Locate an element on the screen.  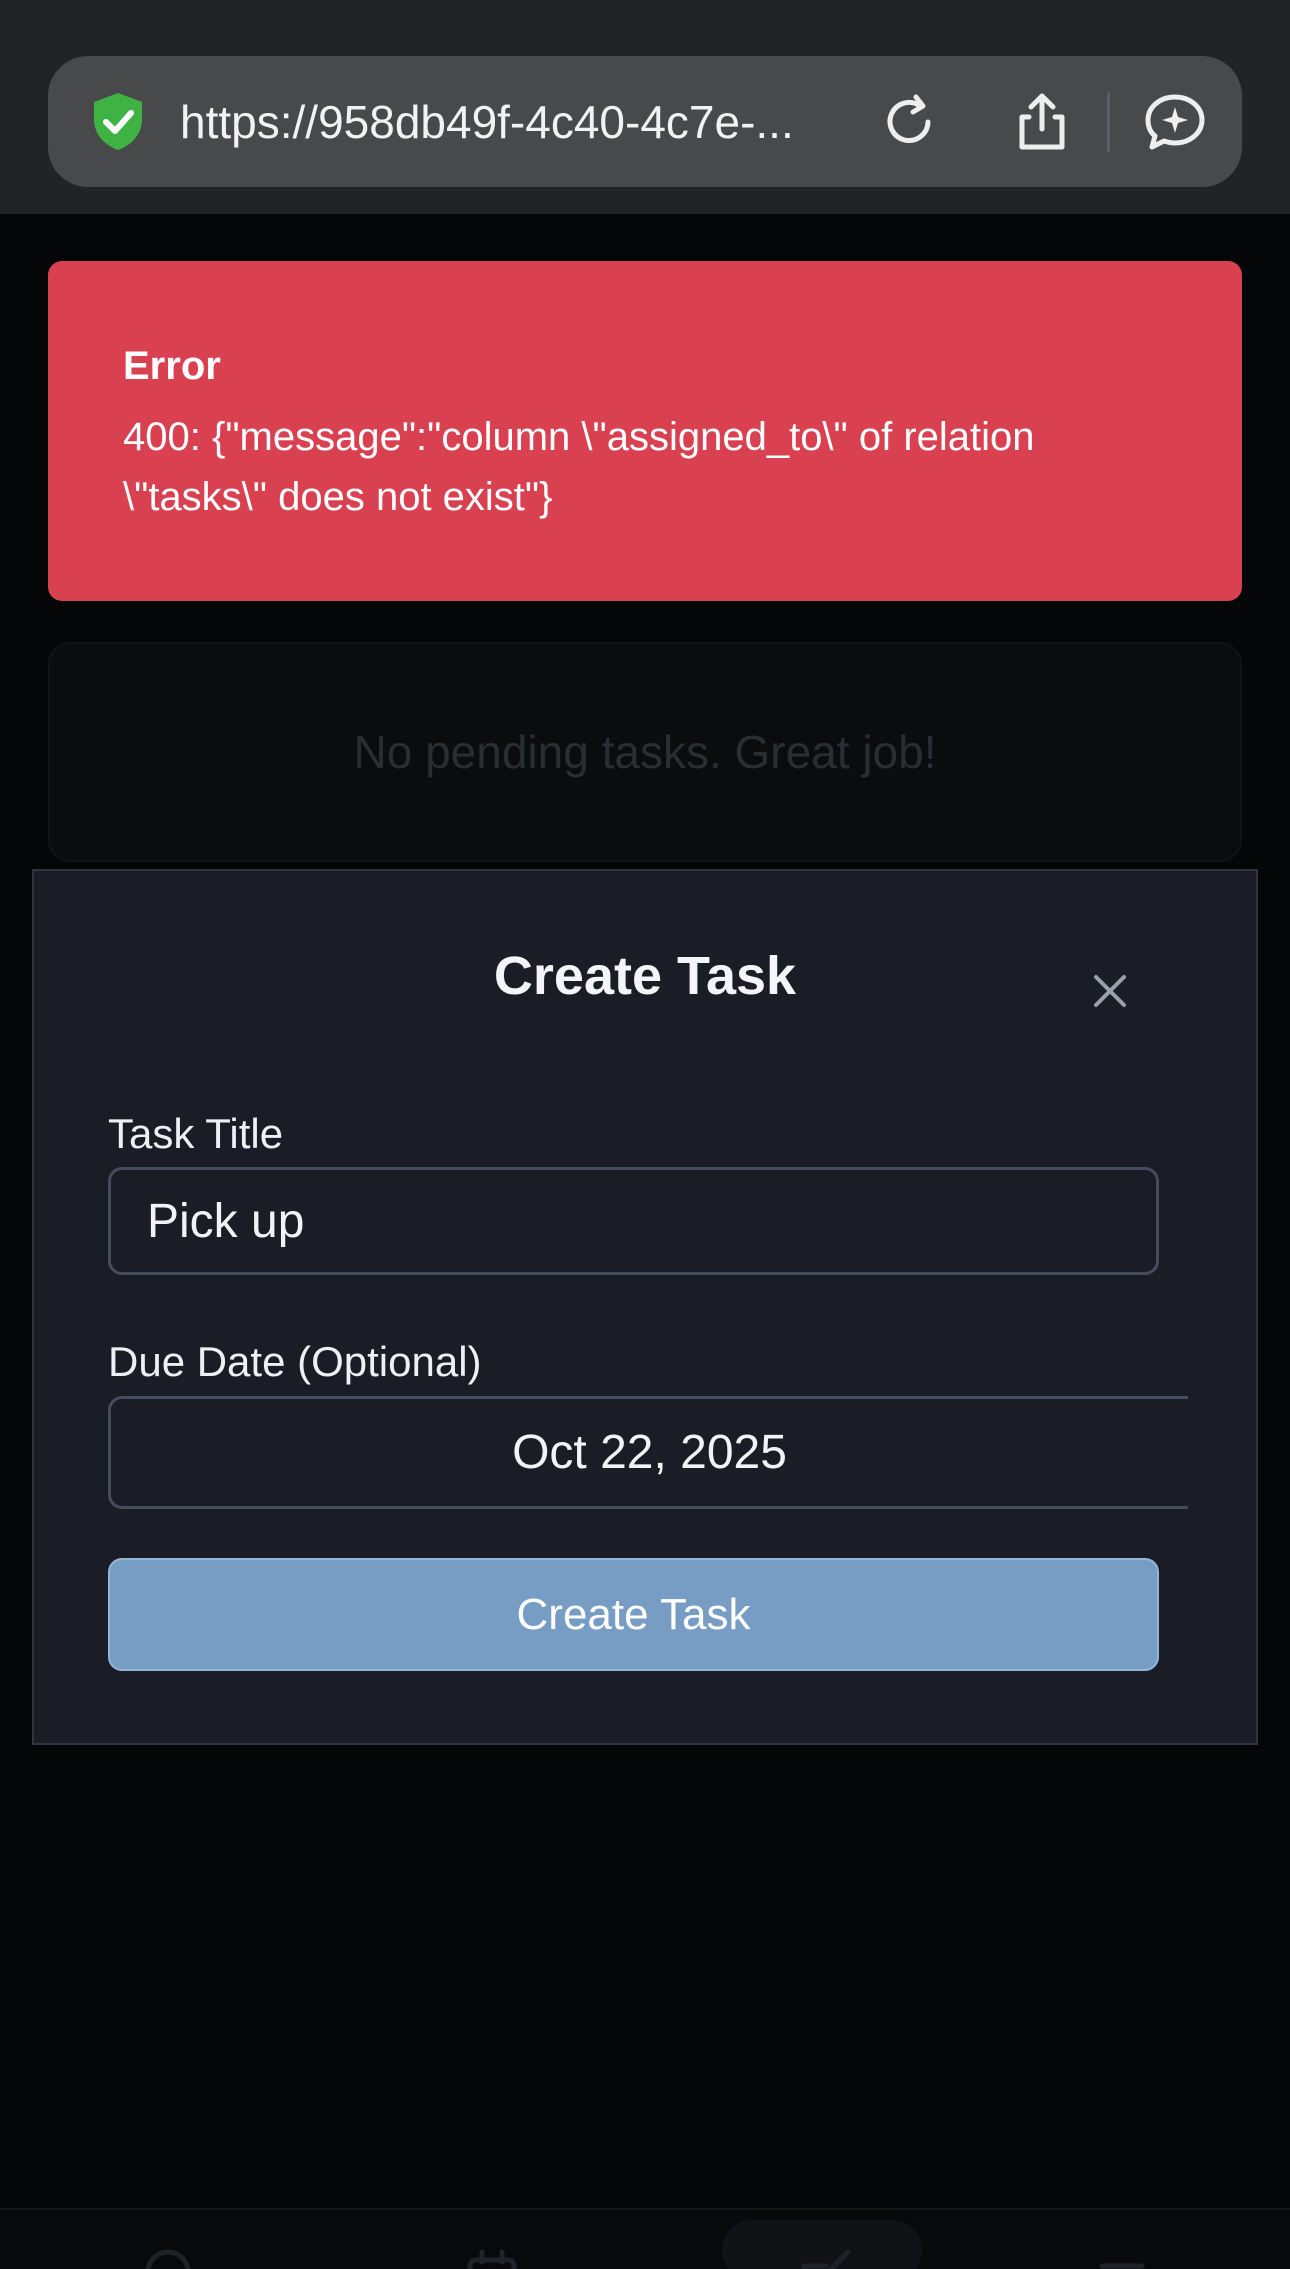
shield-check-icon is located at coordinates (118, 121).